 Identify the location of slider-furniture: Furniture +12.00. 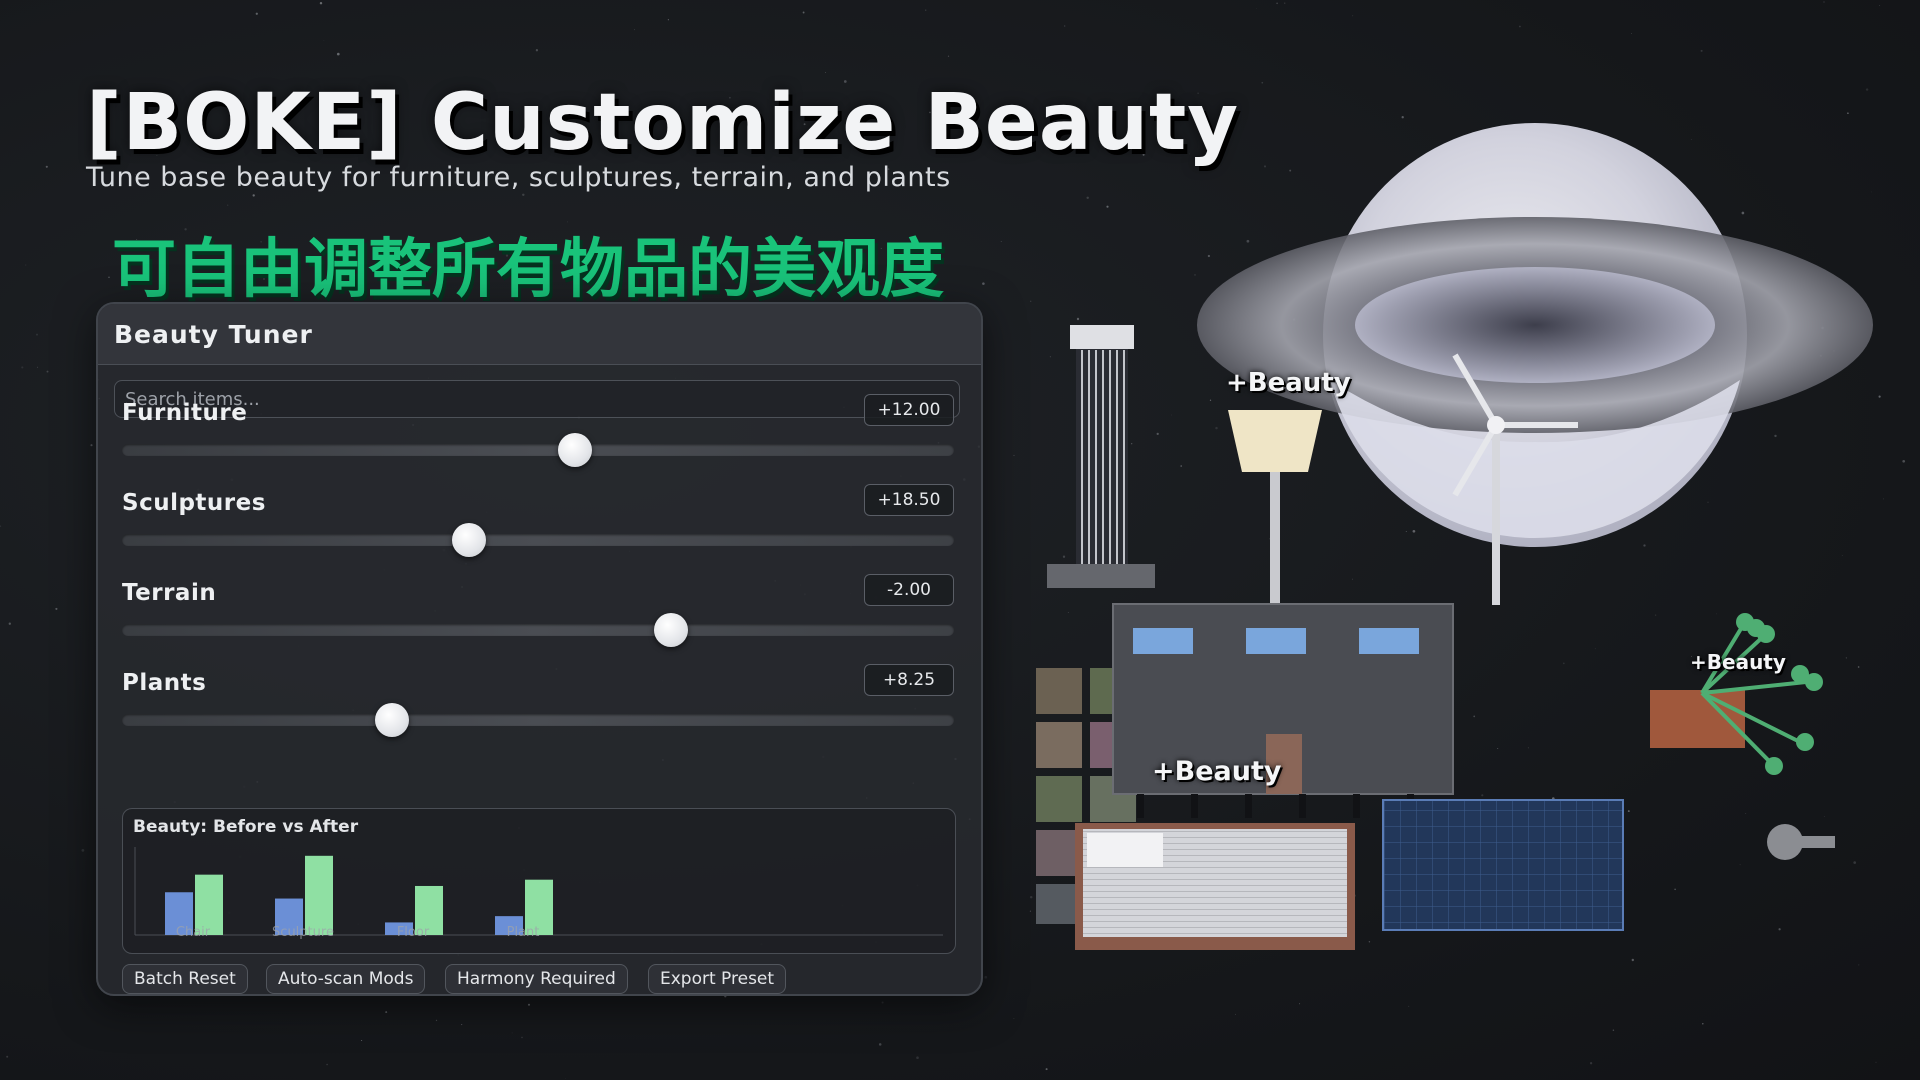
(538, 431).